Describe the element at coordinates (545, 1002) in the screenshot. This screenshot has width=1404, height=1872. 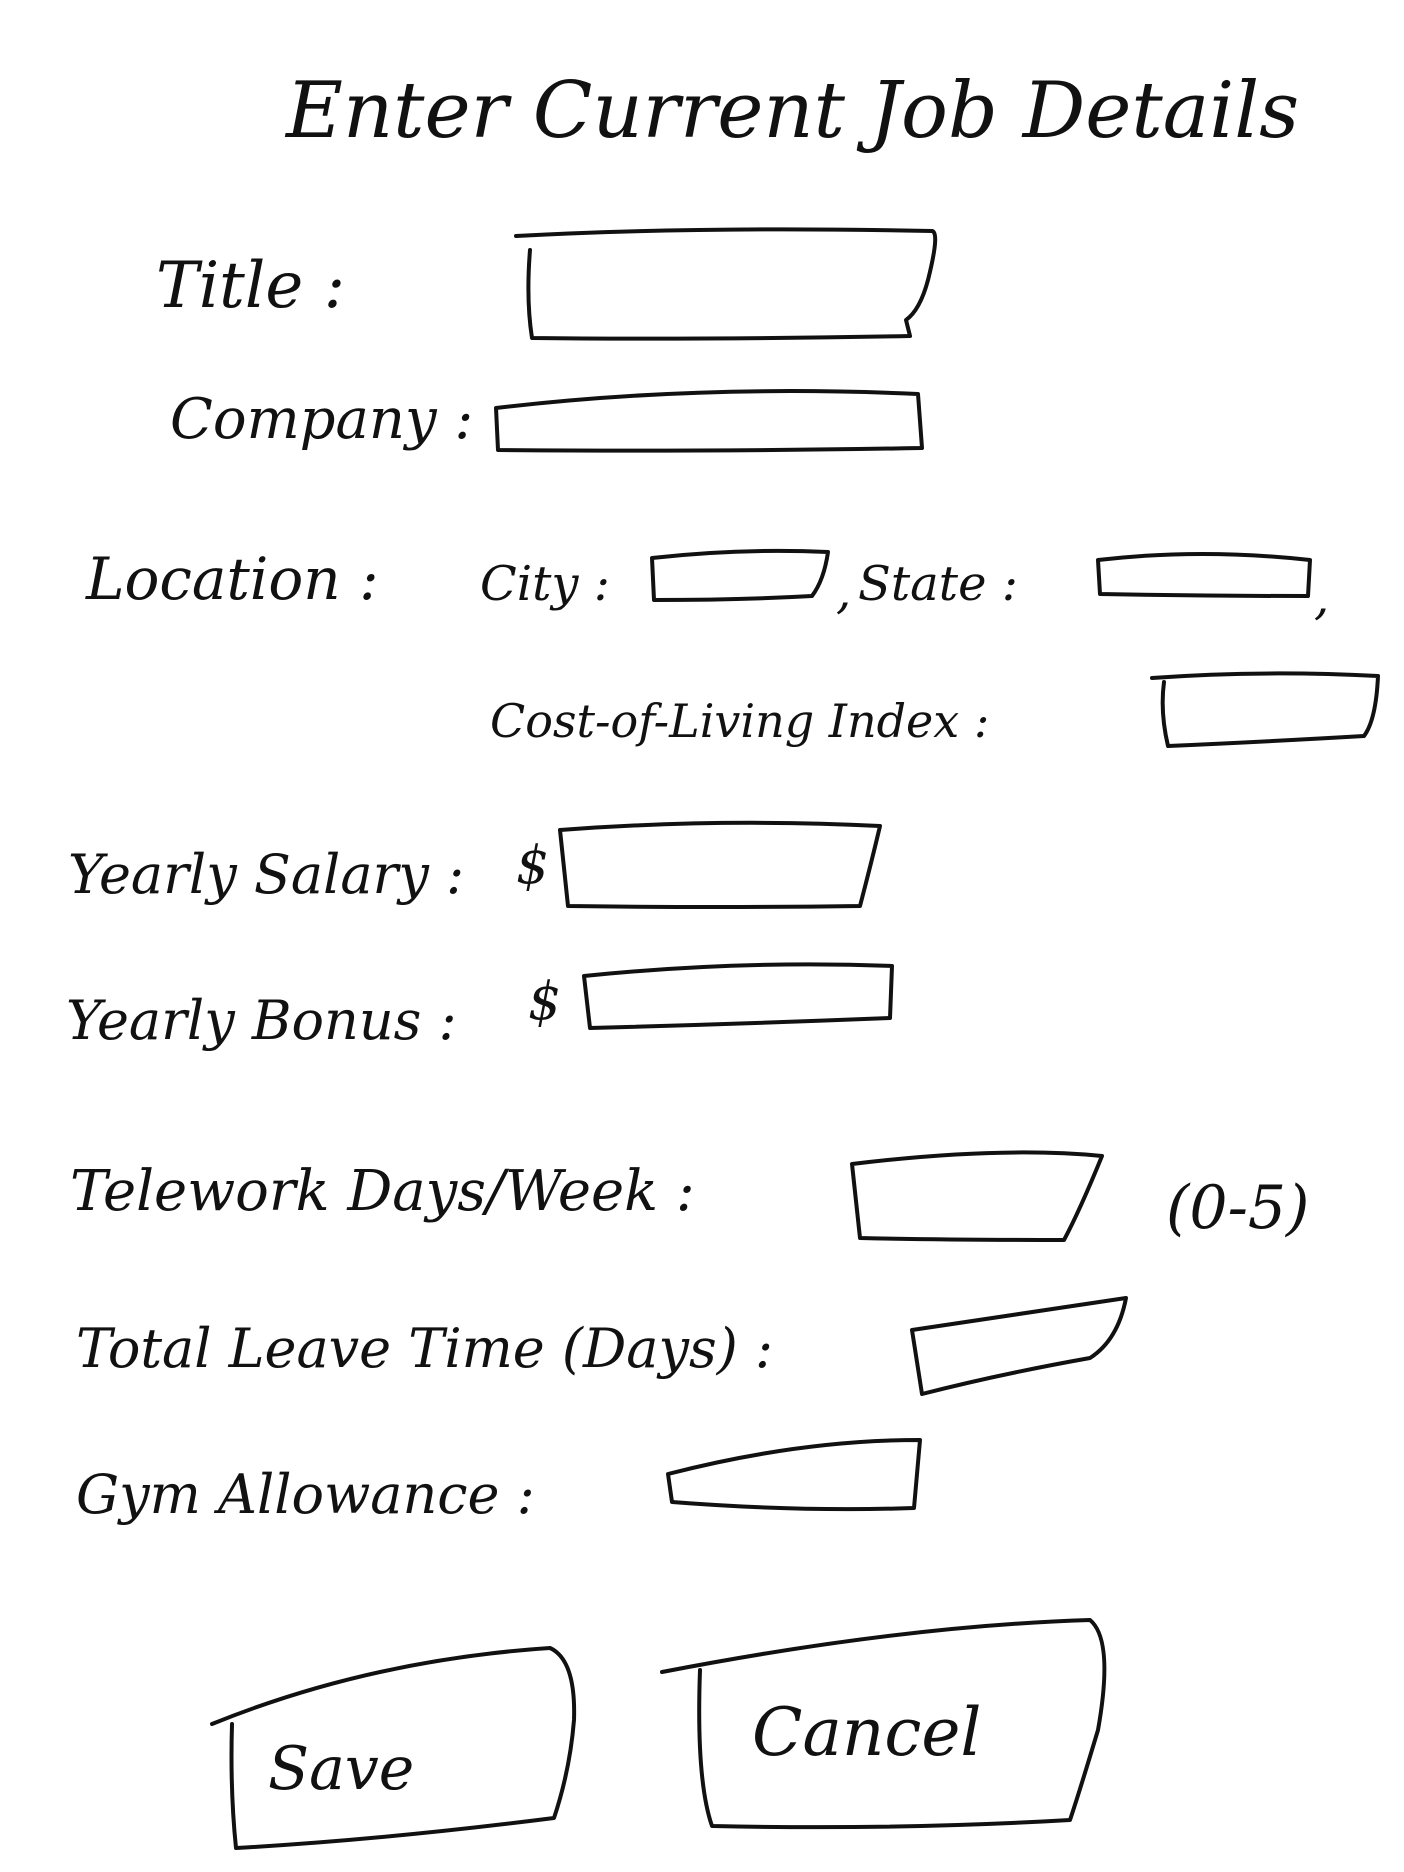
I see `bonus-currency: $` at that location.